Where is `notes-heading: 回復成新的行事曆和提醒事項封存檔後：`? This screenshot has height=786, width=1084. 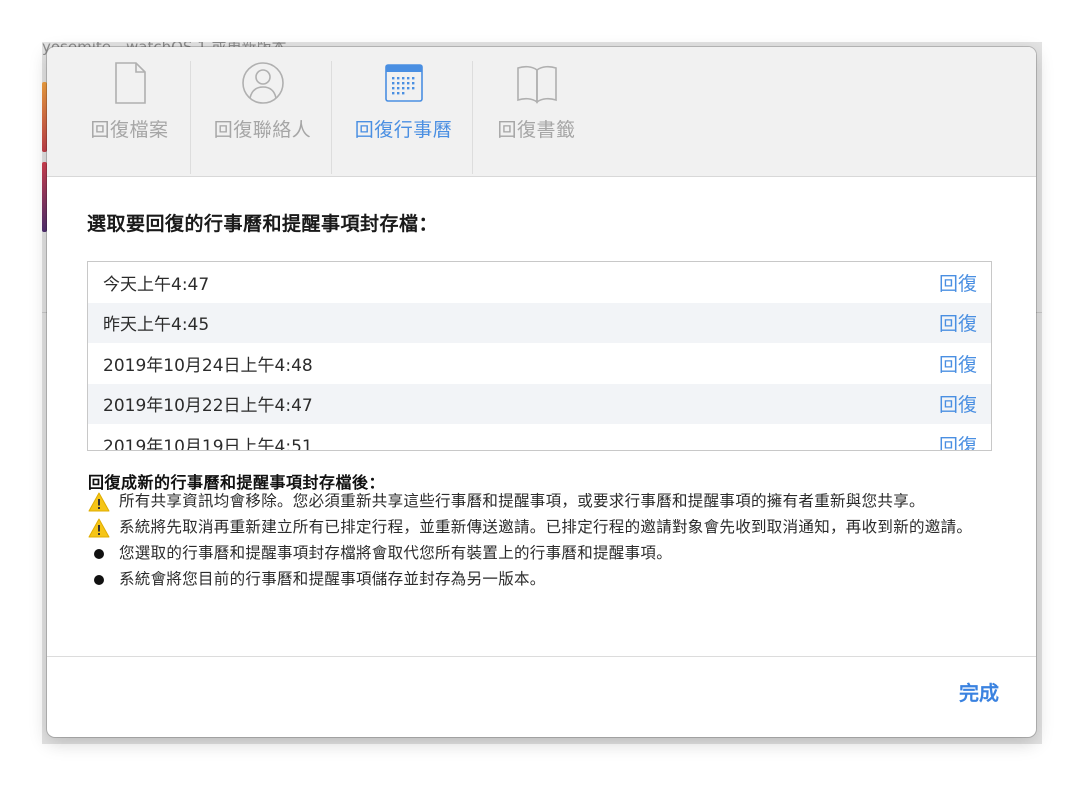 notes-heading: 回復成新的行事曆和提醒事項封存檔後： is located at coordinates (237, 482).